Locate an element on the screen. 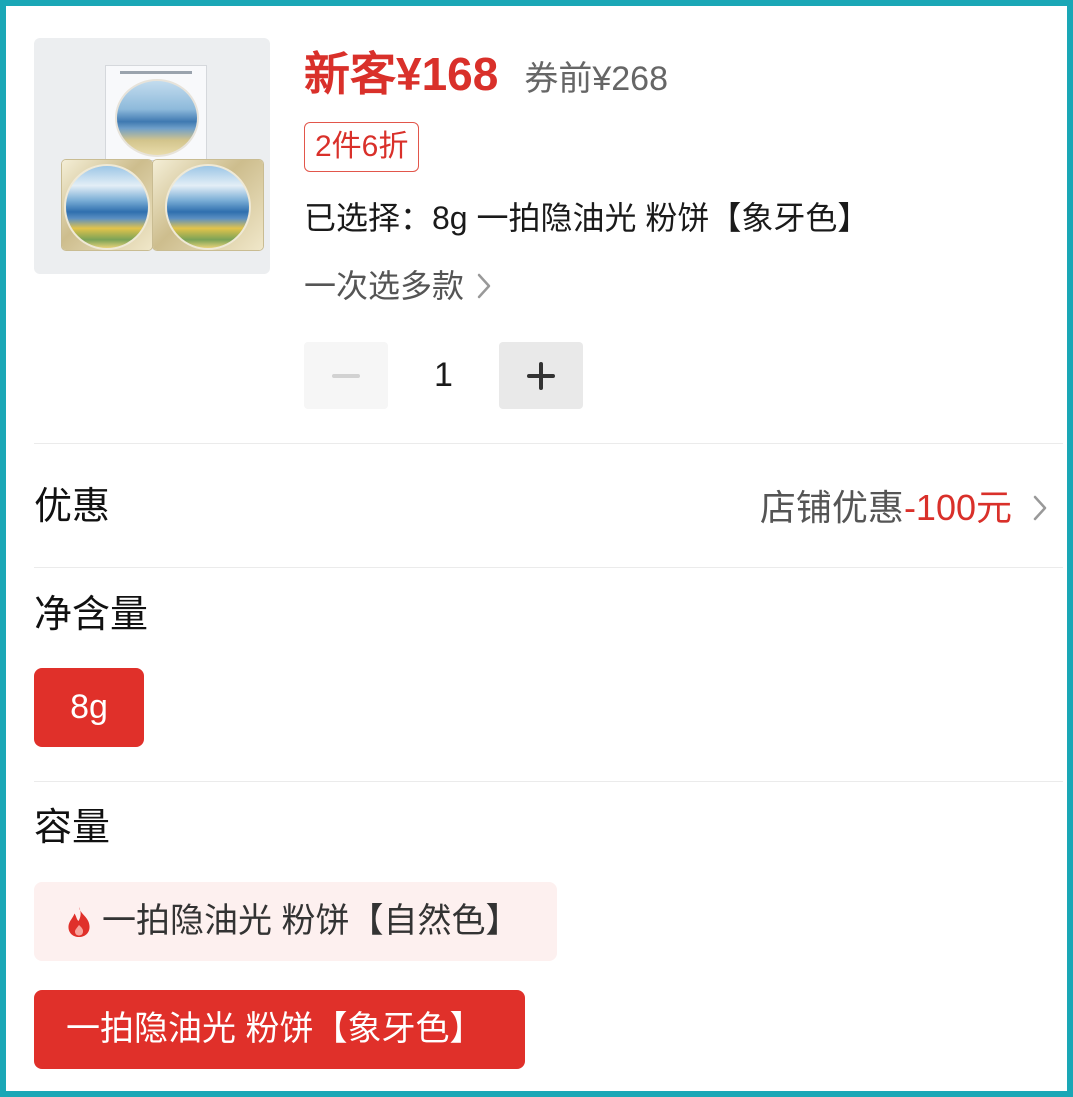  capacity-label: 容量 is located at coordinates (72, 828).